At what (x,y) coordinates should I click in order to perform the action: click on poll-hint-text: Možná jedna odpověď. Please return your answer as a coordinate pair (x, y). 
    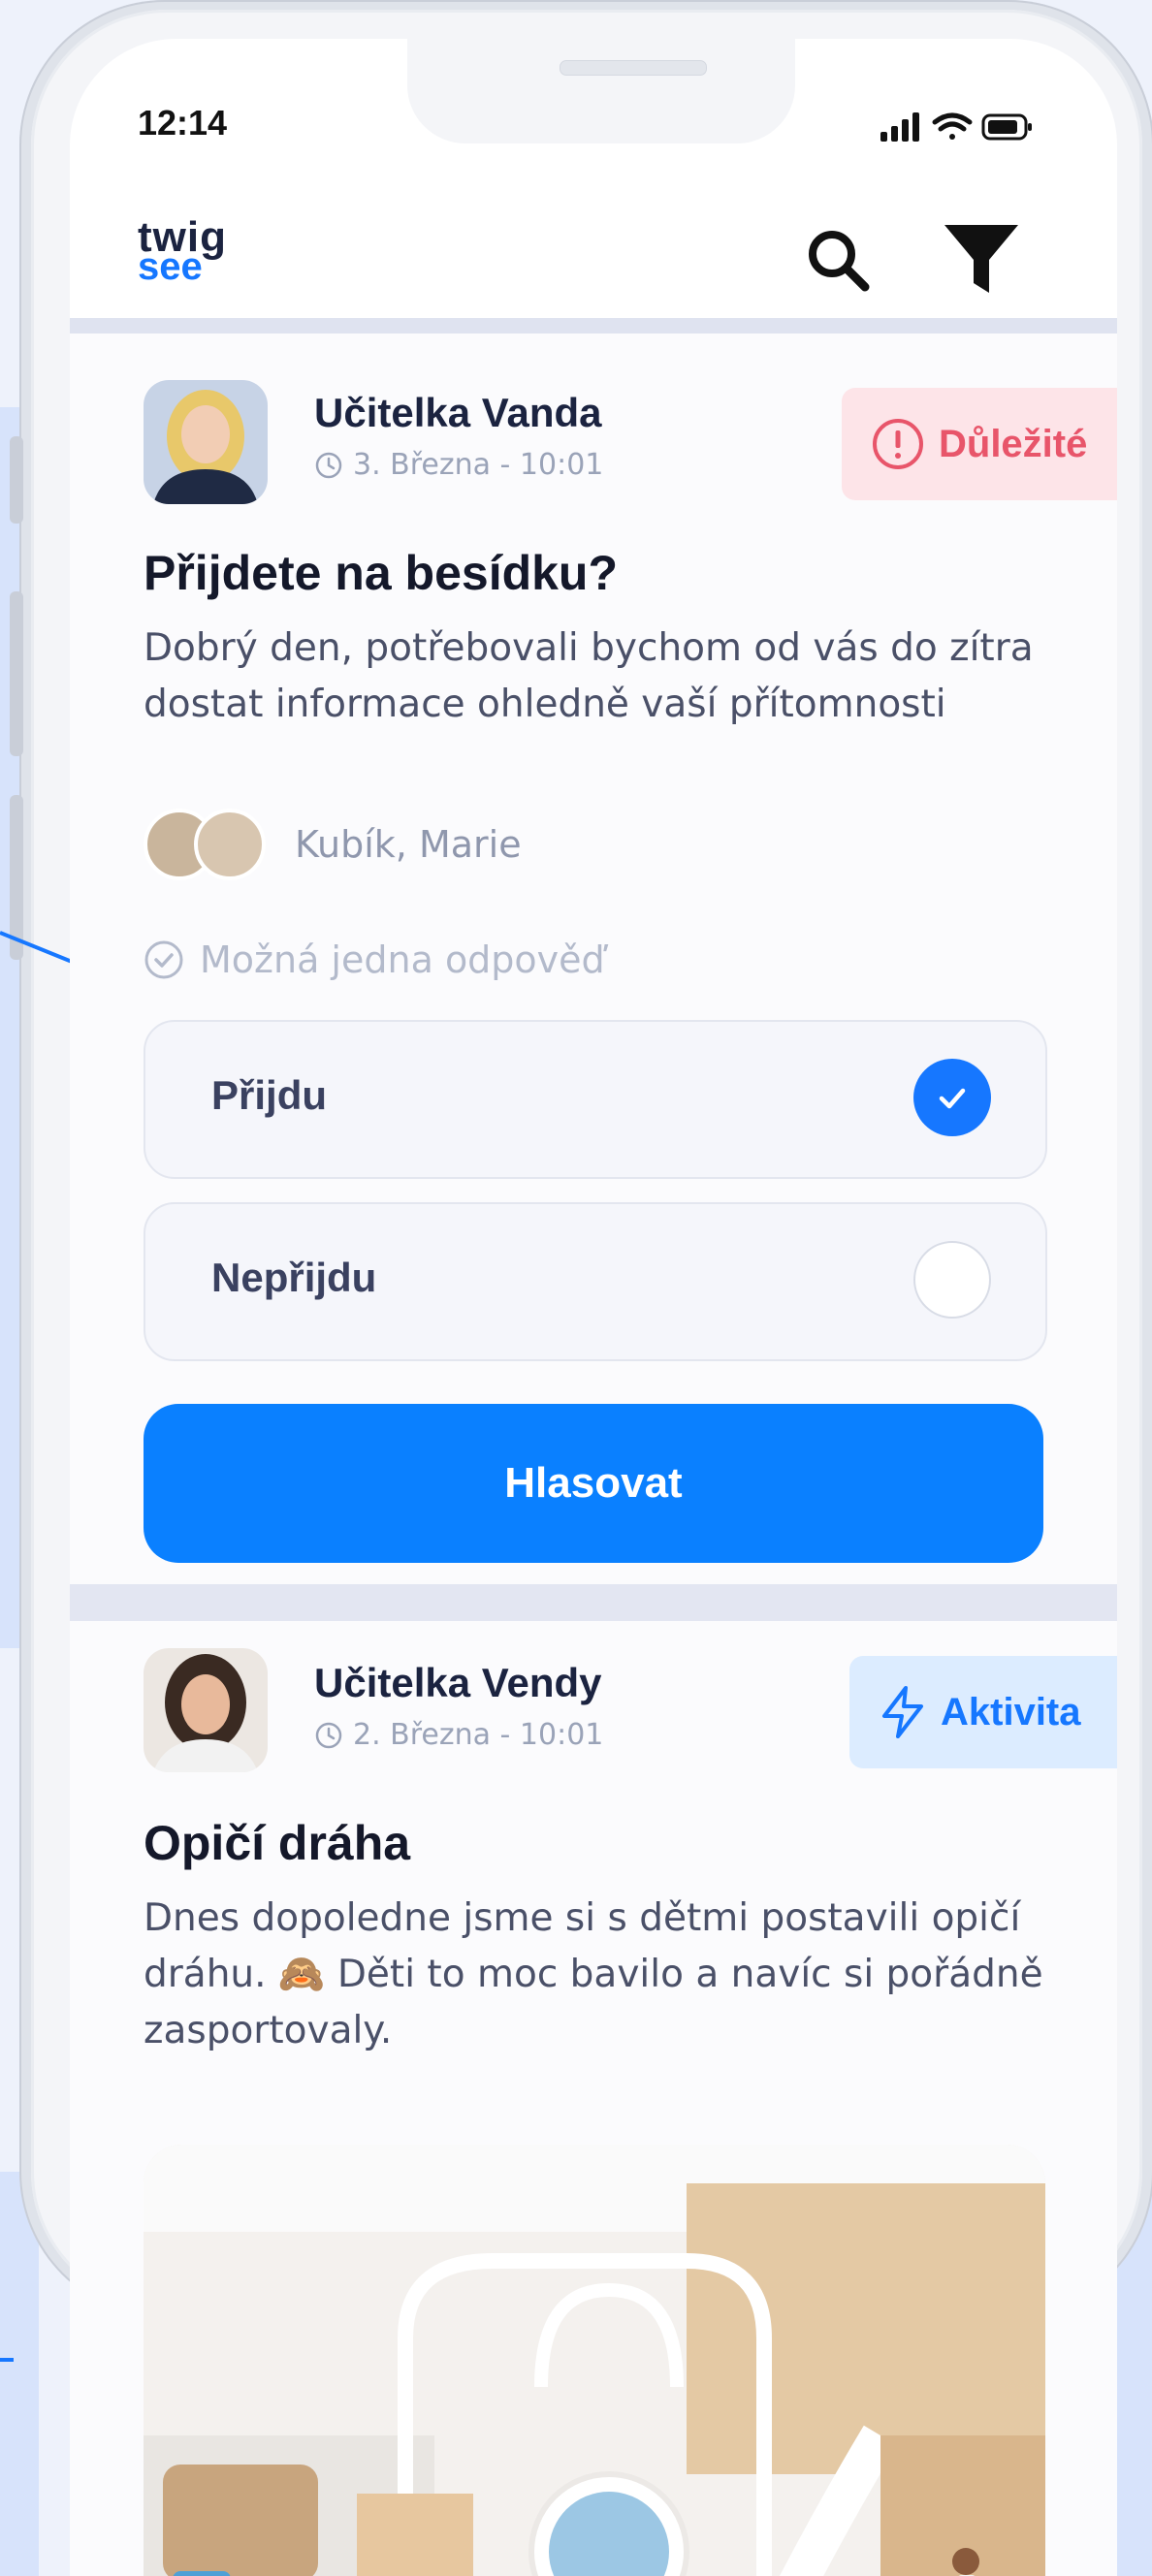
    Looking at the image, I should click on (402, 959).